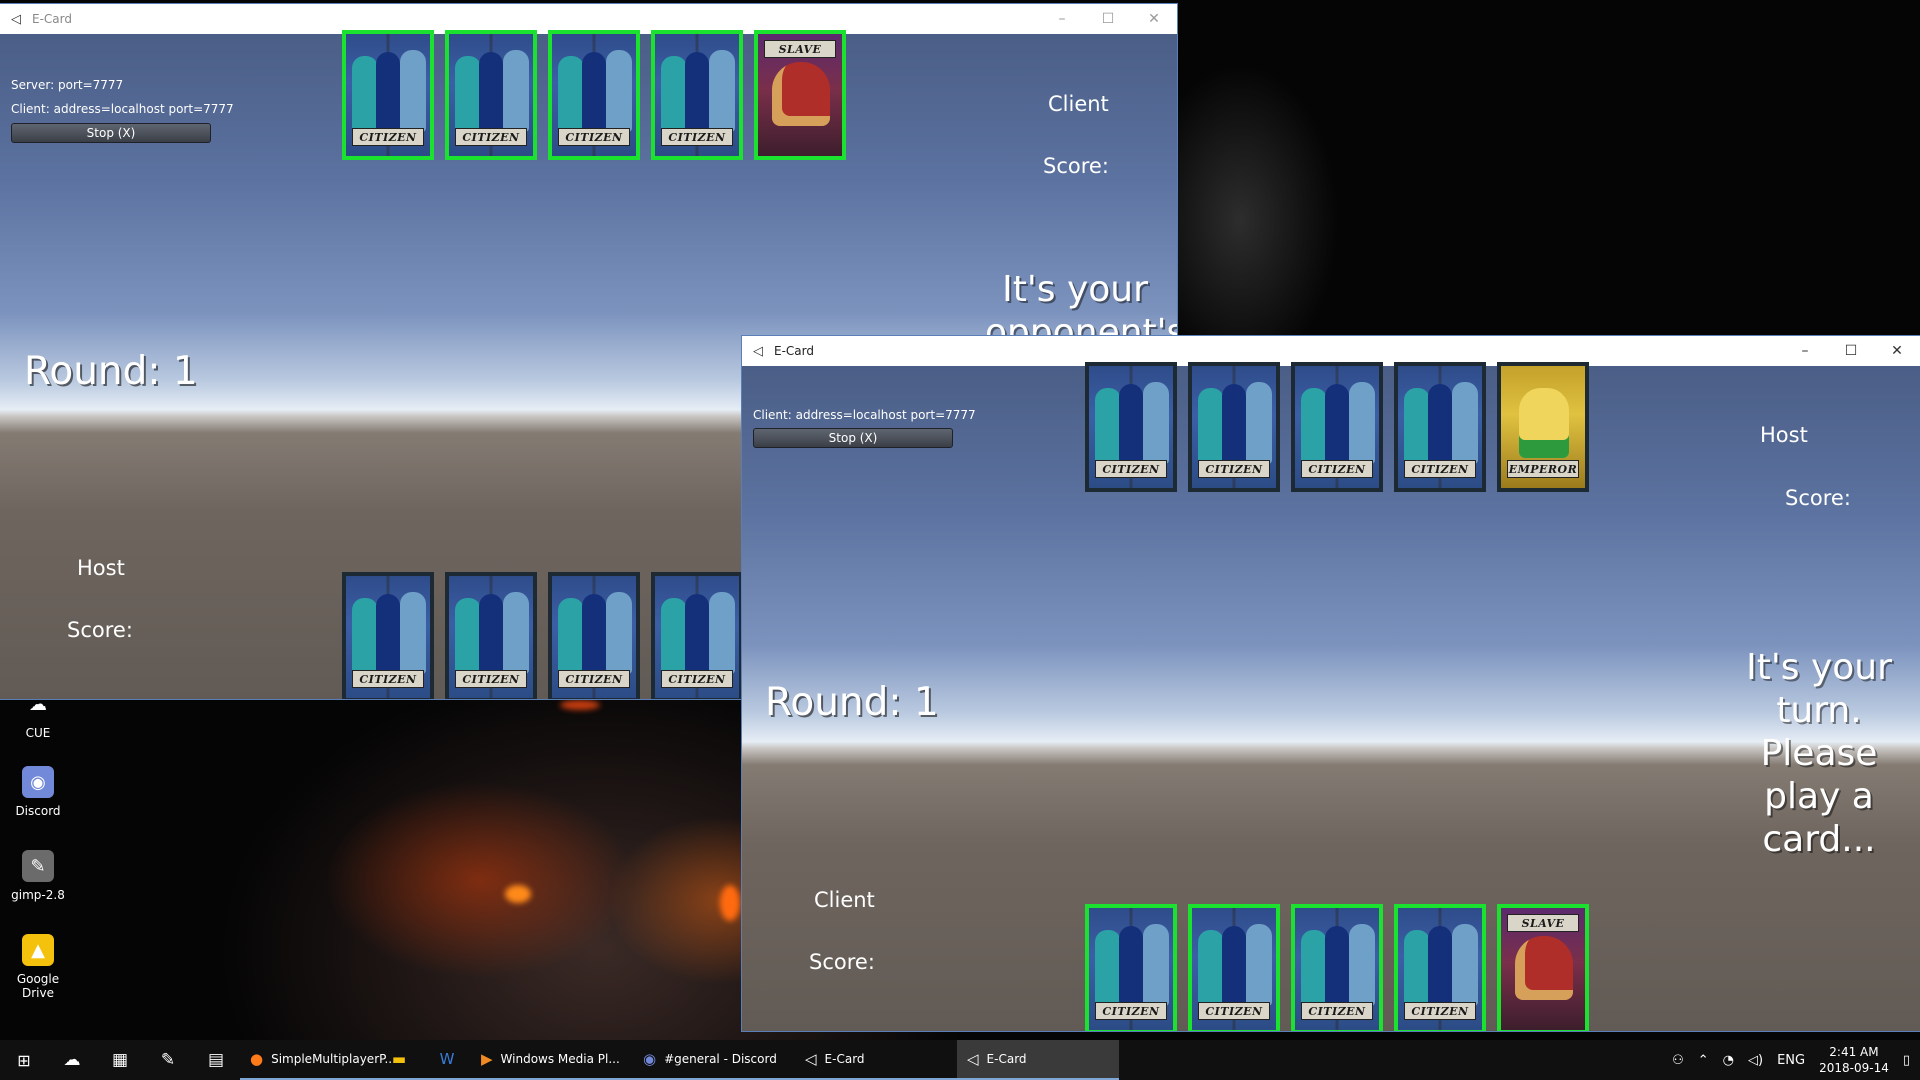  What do you see at coordinates (120, 1060) in the screenshot?
I see `taskbar-pinned-calculator: ▦` at bounding box center [120, 1060].